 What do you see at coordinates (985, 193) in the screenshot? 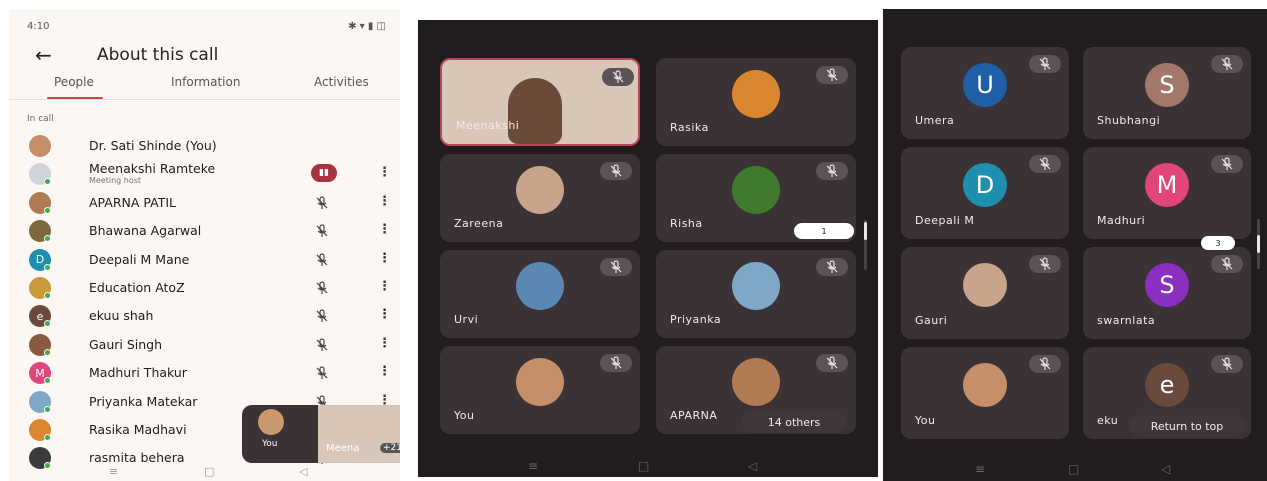
I see `participant-tile: D Deepali M` at bounding box center [985, 193].